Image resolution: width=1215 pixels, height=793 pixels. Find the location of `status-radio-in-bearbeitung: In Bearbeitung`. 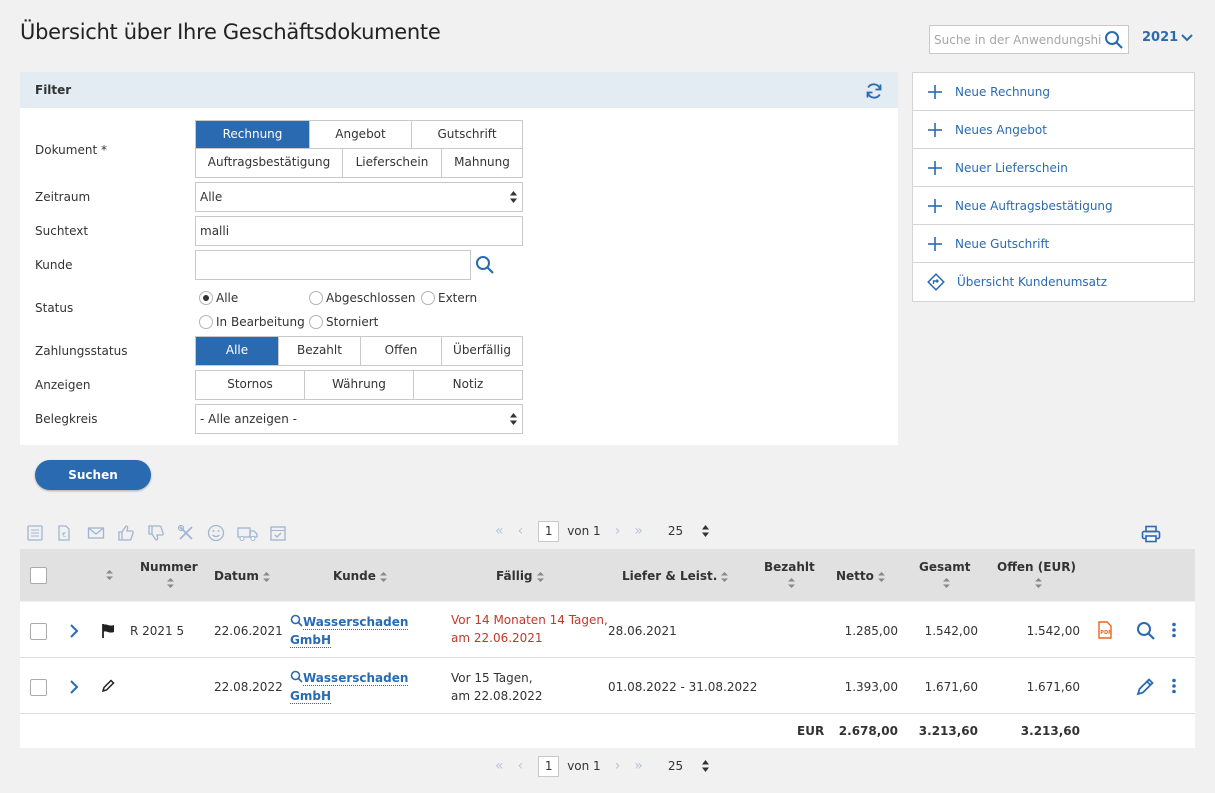

status-radio-in-bearbeitung: In Bearbeitung is located at coordinates (252, 322).